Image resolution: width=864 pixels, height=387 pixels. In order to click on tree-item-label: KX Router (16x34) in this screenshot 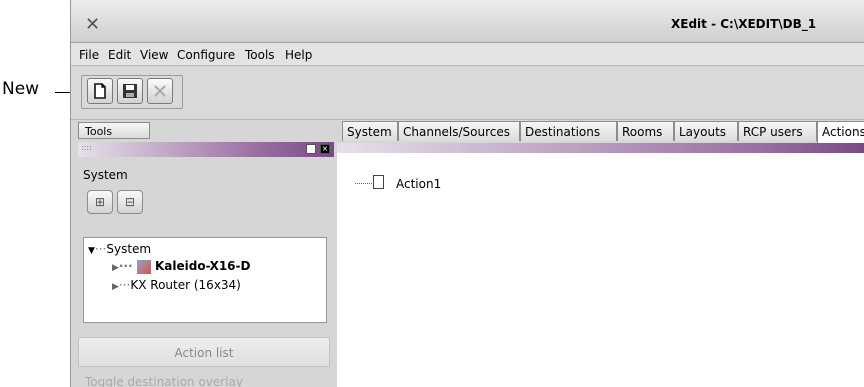, I will do `click(185, 285)`.